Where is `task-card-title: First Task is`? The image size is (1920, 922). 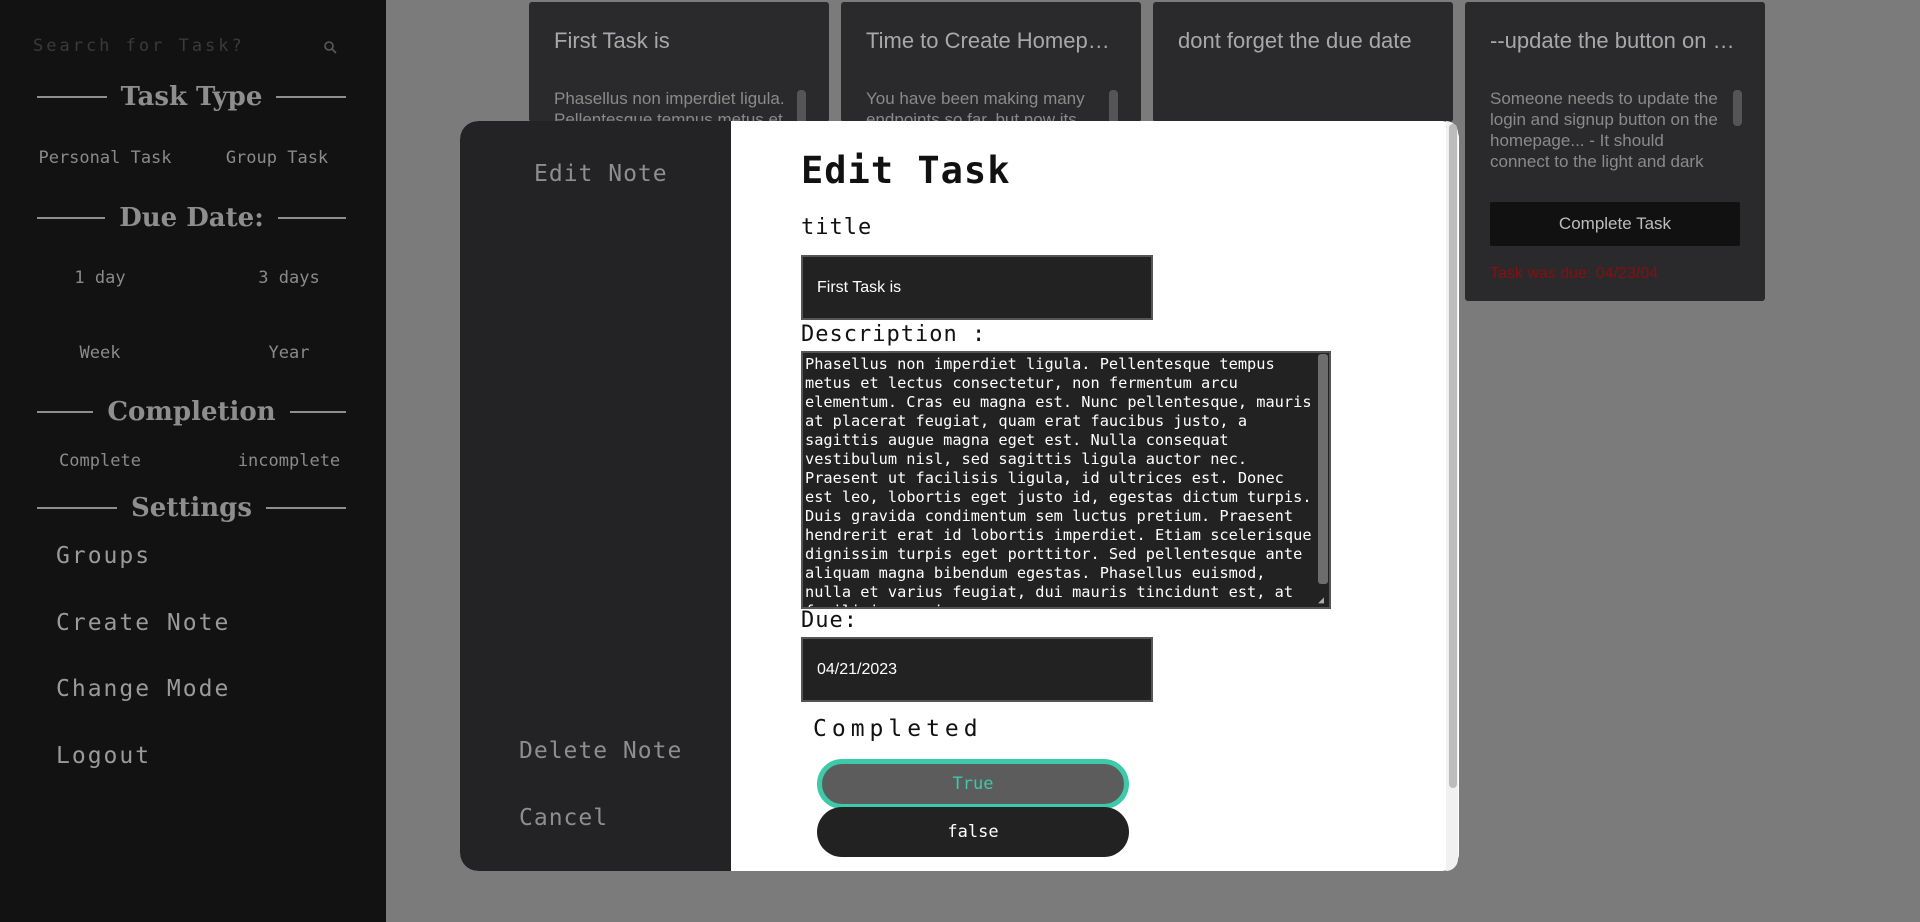 task-card-title: First Task is is located at coordinates (612, 40).